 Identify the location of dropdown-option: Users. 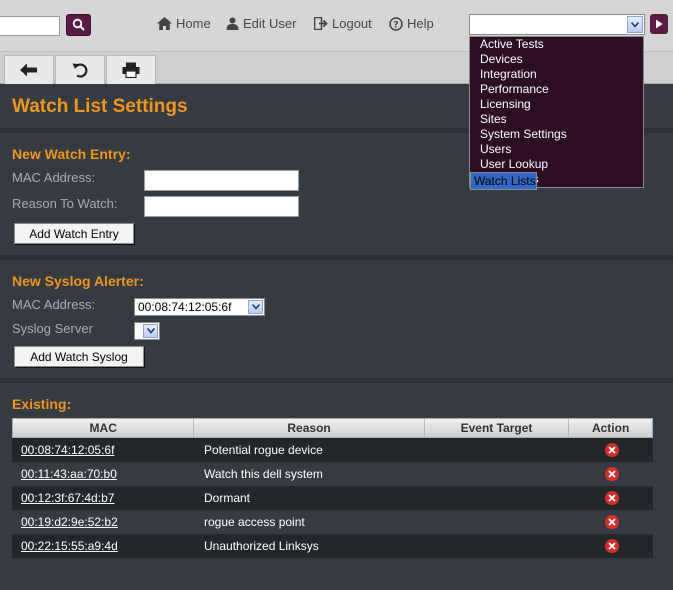
(556, 149).